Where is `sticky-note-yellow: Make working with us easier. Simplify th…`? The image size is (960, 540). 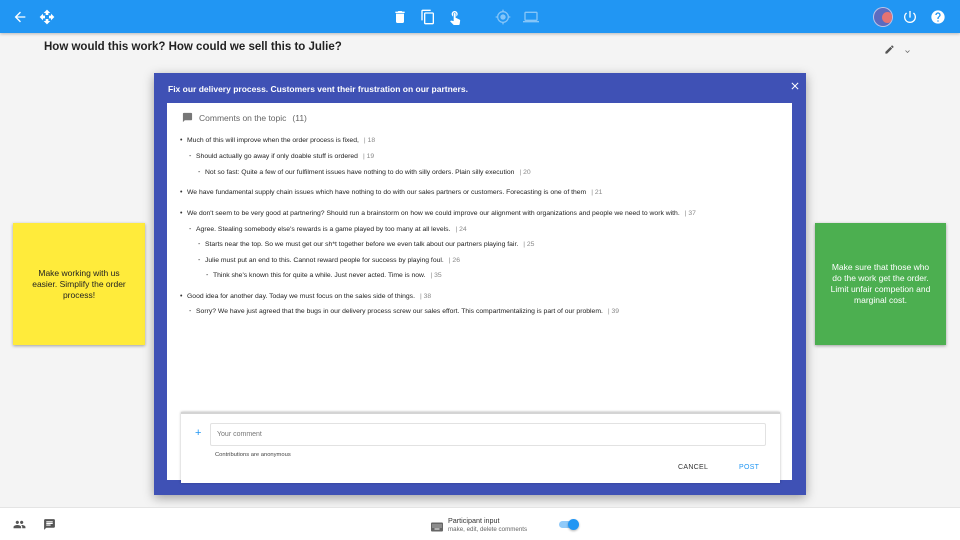 sticky-note-yellow: Make working with us easier. Simplify th… is located at coordinates (79, 284).